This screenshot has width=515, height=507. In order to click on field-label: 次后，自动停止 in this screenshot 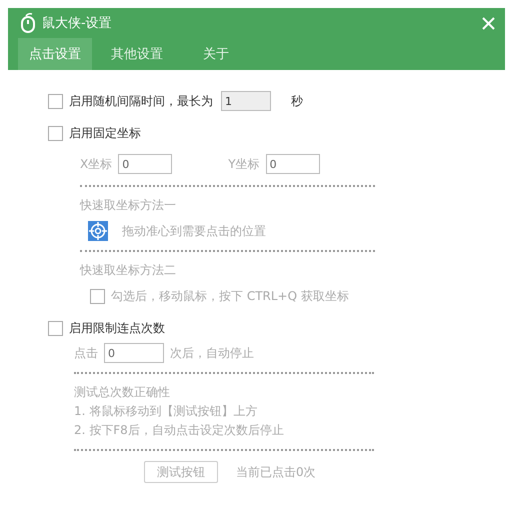, I will do `click(212, 353)`.